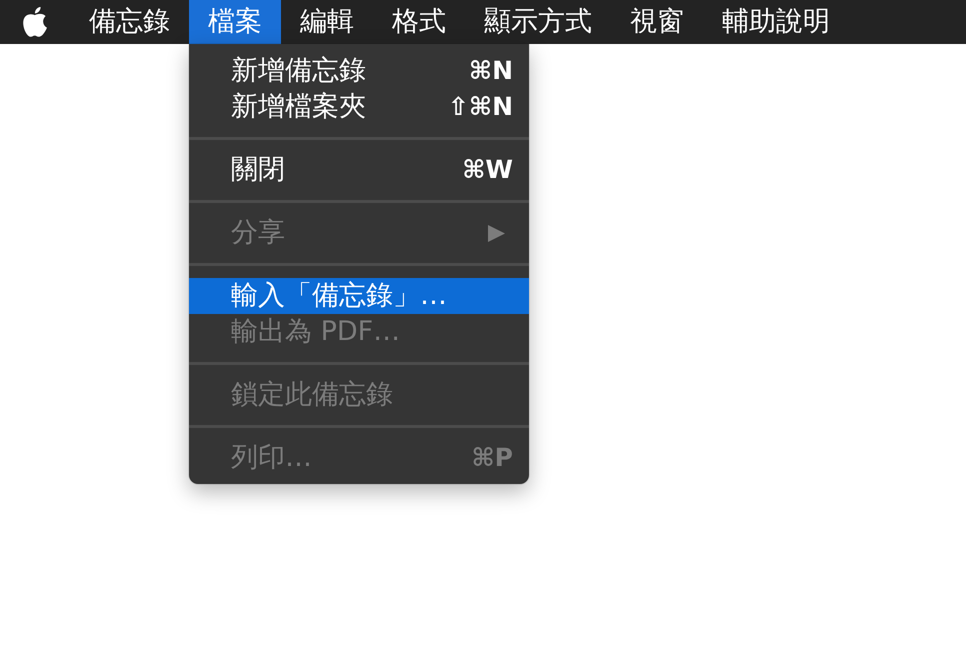 The width and height of the screenshot is (966, 660). Describe the element at coordinates (776, 22) in the screenshot. I see `menu-bar-item: 輔助說明` at that location.